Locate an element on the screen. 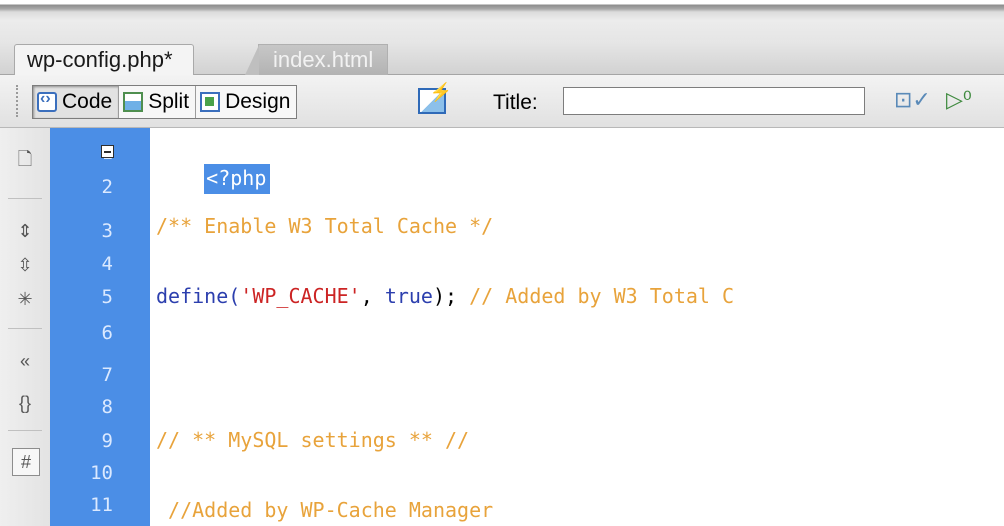  document-toolbar: Code Split Design Title: ⊡✓ ▷⁰ is located at coordinates (502, 101).